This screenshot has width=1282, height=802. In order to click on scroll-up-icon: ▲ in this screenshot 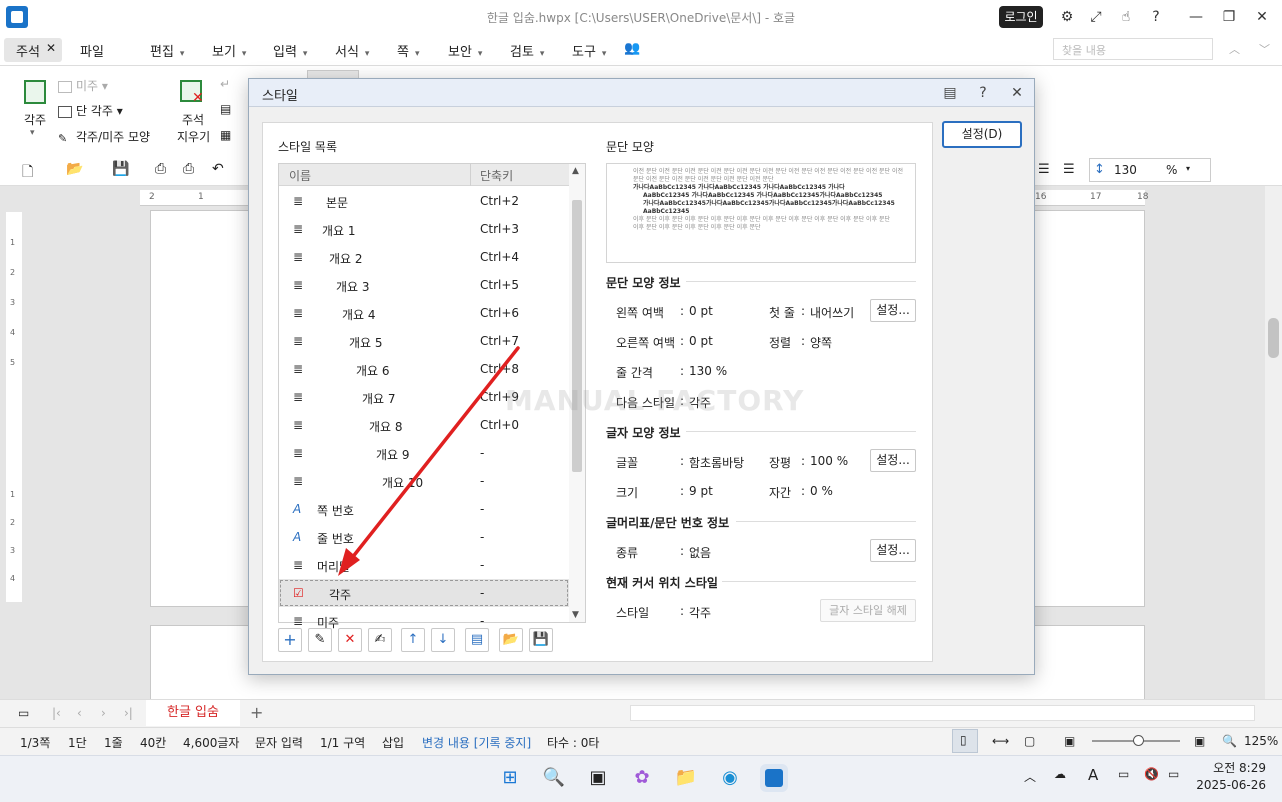, I will do `click(575, 171)`.